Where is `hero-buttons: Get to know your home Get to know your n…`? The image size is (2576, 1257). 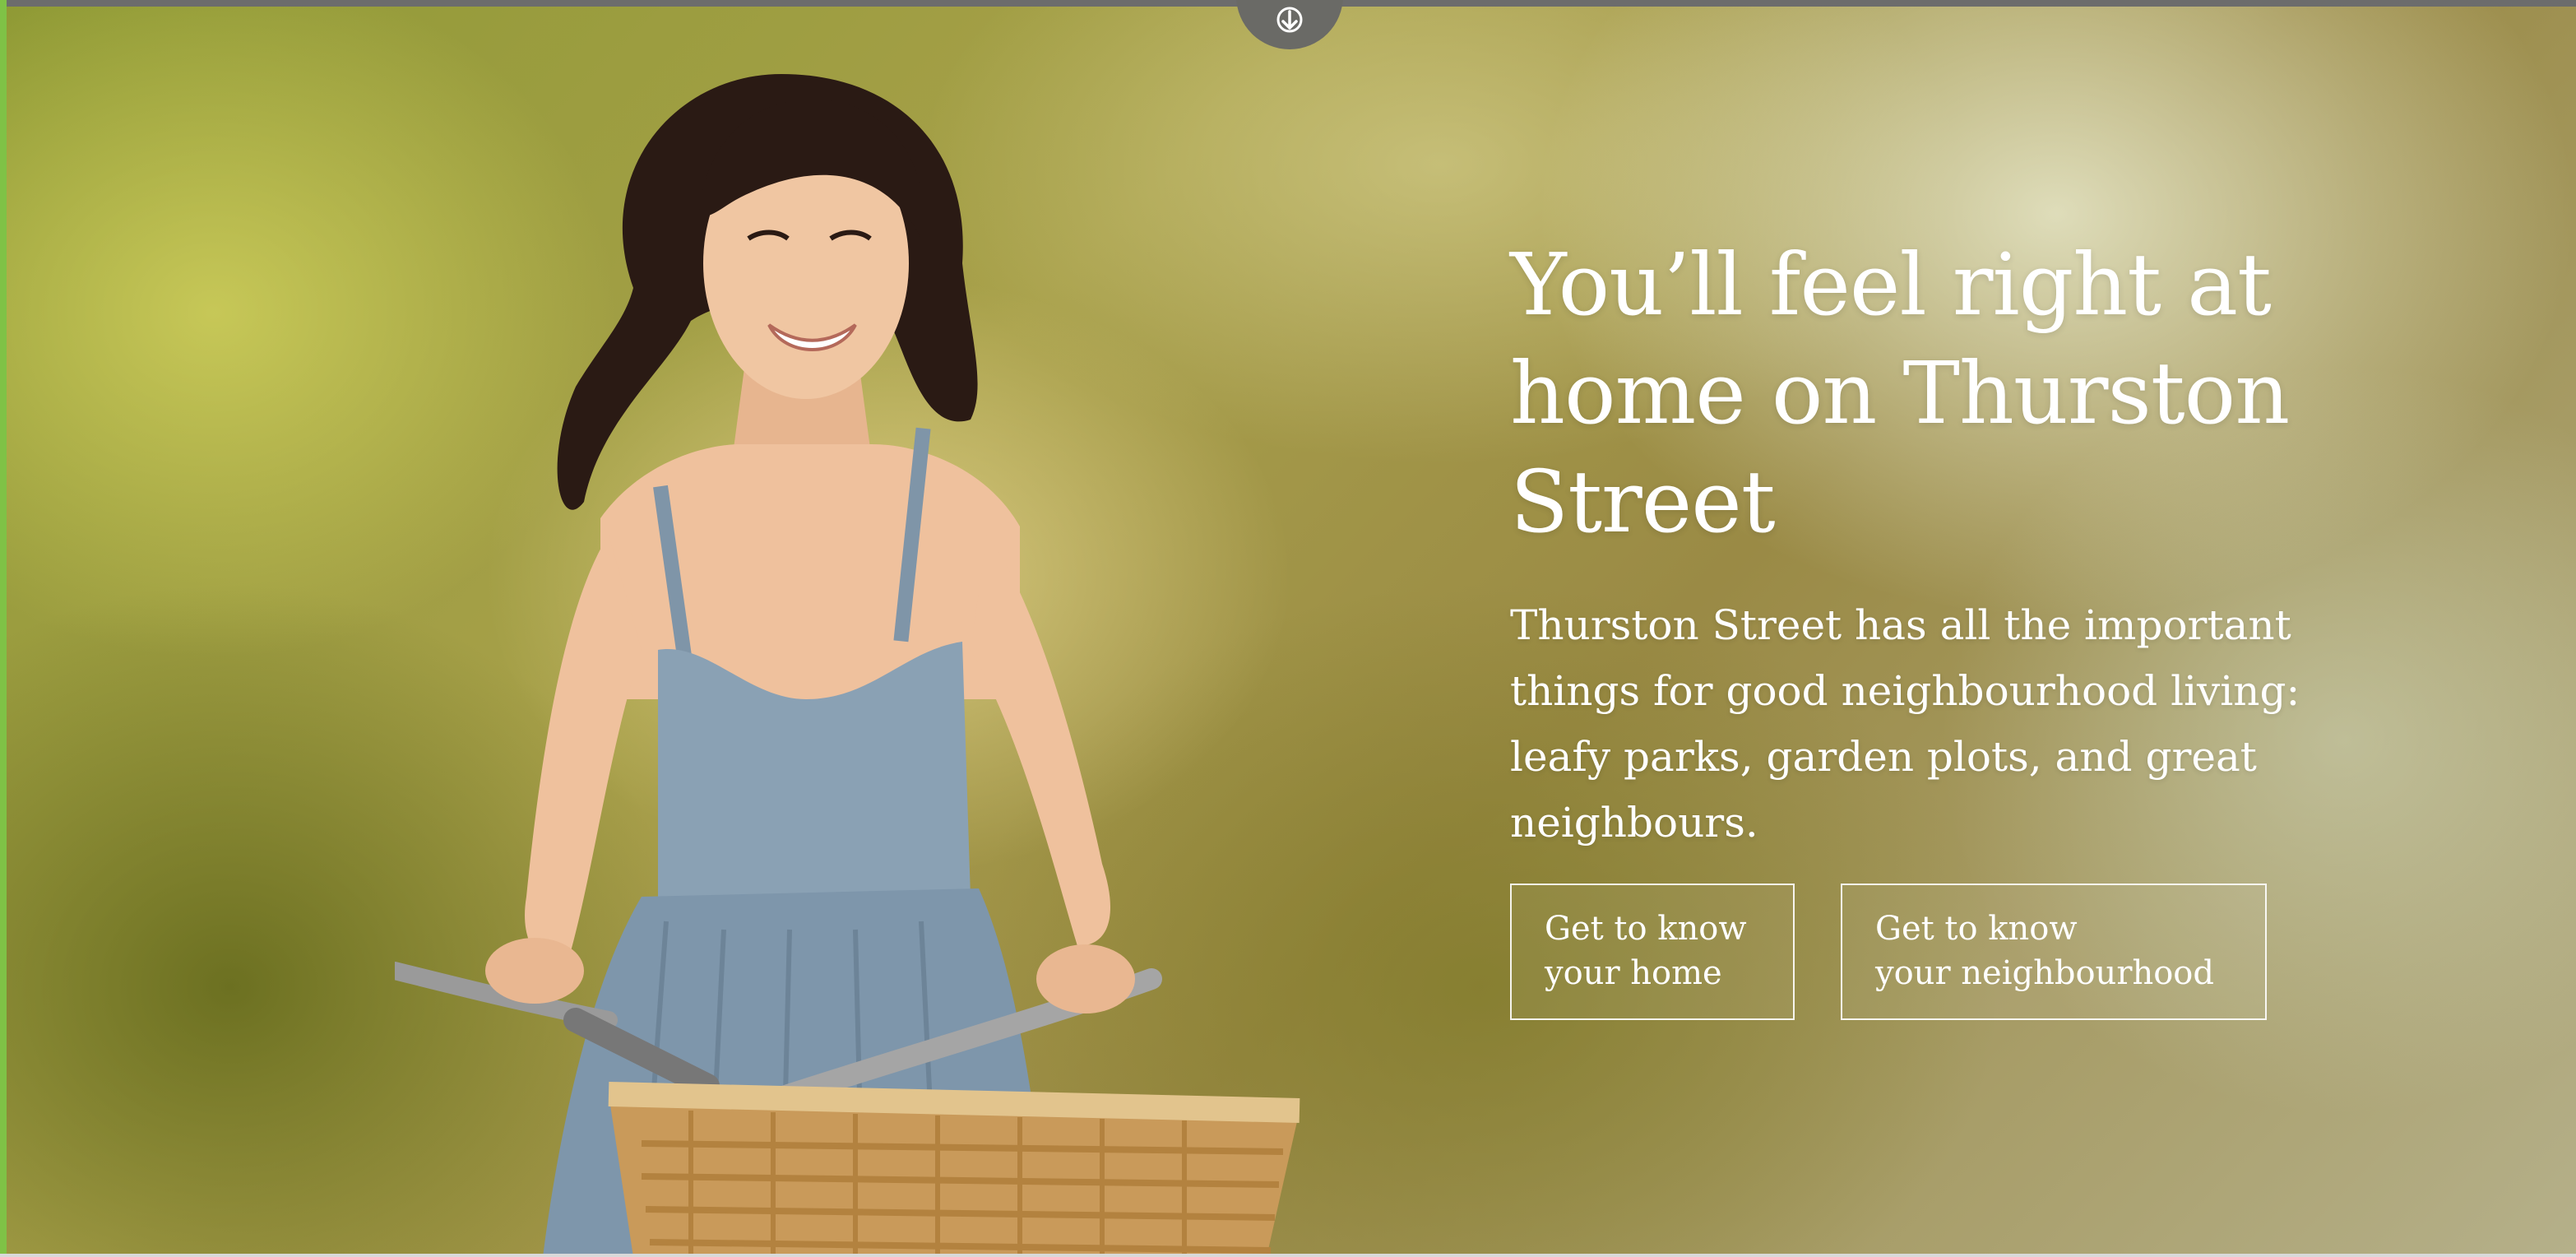
hero-buttons: Get to know your home Get to know your n… is located at coordinates (1954, 952).